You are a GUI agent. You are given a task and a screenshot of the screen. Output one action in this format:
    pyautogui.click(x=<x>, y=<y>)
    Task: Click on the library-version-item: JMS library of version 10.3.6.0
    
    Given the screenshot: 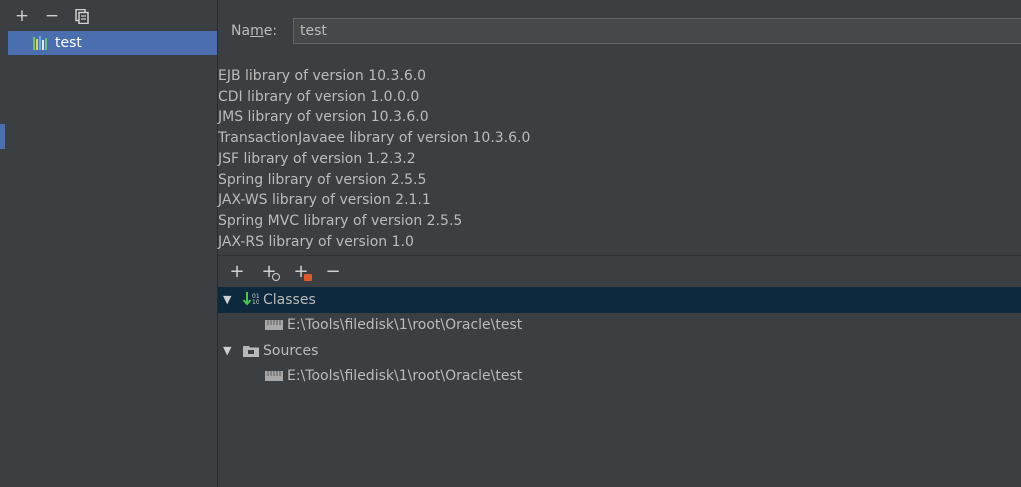 What is the action you would take?
    pyautogui.click(x=323, y=117)
    